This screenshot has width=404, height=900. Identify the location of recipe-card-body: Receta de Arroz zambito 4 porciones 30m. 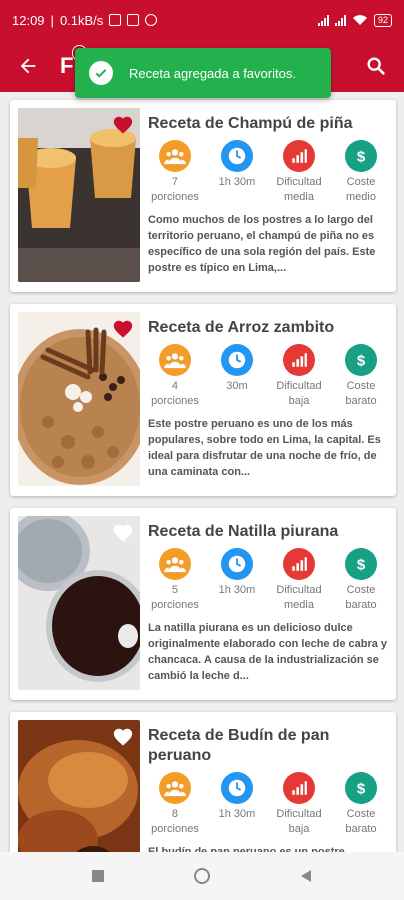
(268, 399).